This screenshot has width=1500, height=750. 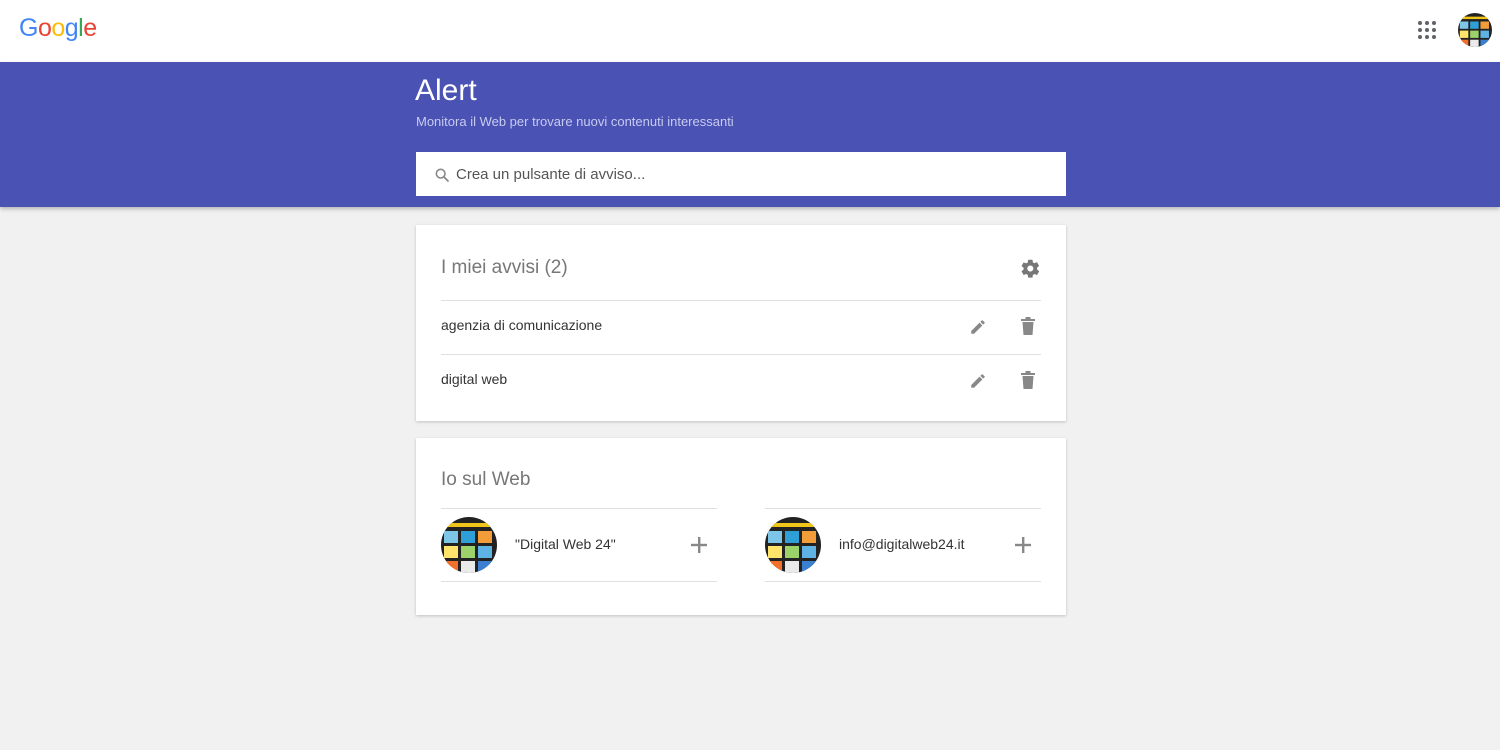 I want to click on web-suggestion-item: info@digitalweb24.it, so click(x=903, y=545).